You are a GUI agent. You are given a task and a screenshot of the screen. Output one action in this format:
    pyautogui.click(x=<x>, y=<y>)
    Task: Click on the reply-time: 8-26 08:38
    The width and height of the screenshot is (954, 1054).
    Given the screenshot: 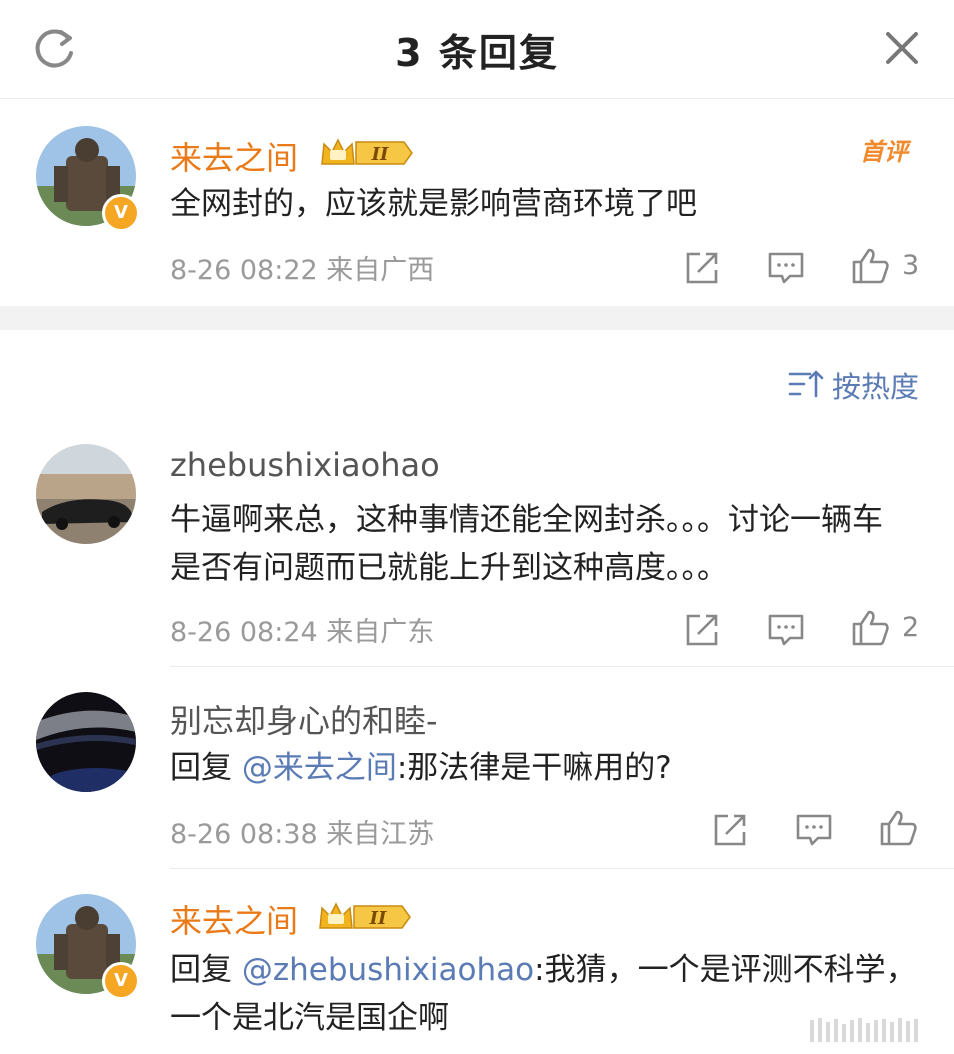 What is the action you would take?
    pyautogui.click(x=244, y=834)
    